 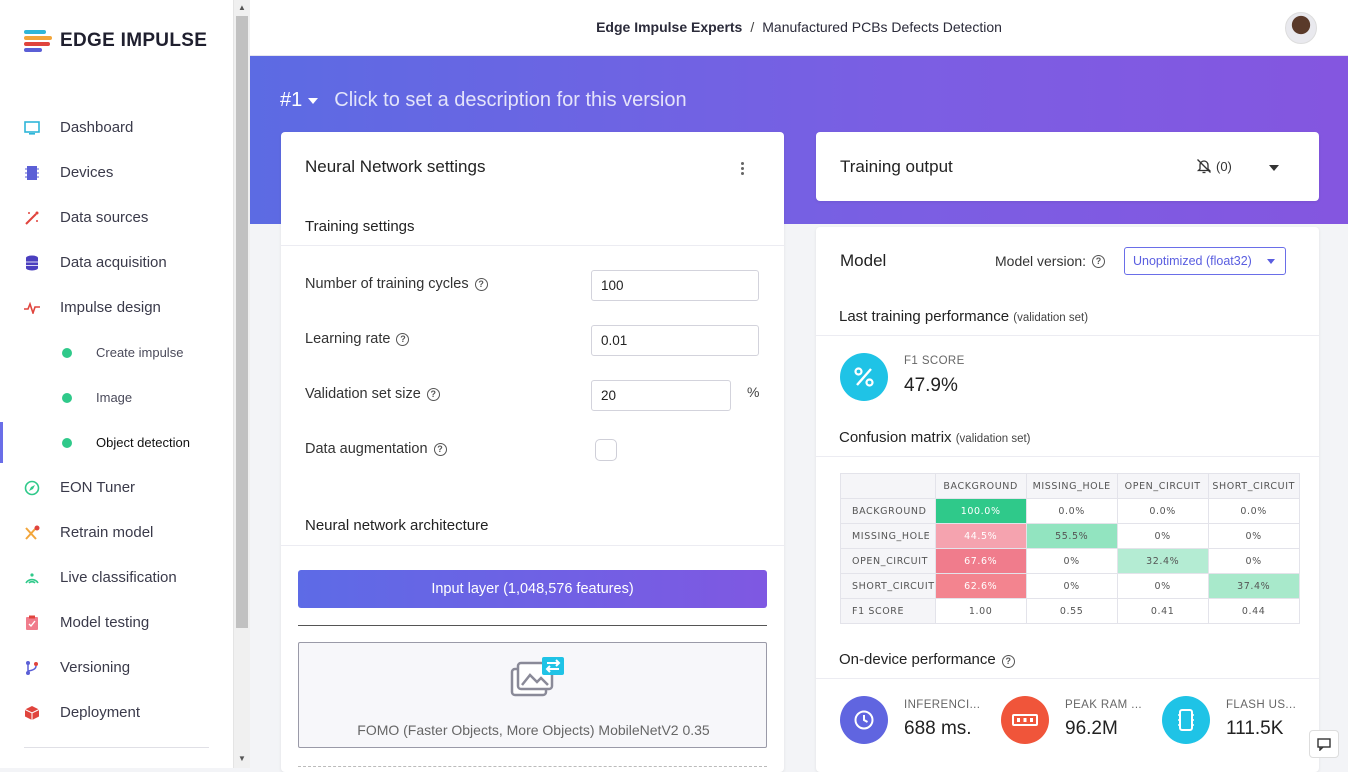 What do you see at coordinates (32, 578) in the screenshot?
I see `live-icon` at bounding box center [32, 578].